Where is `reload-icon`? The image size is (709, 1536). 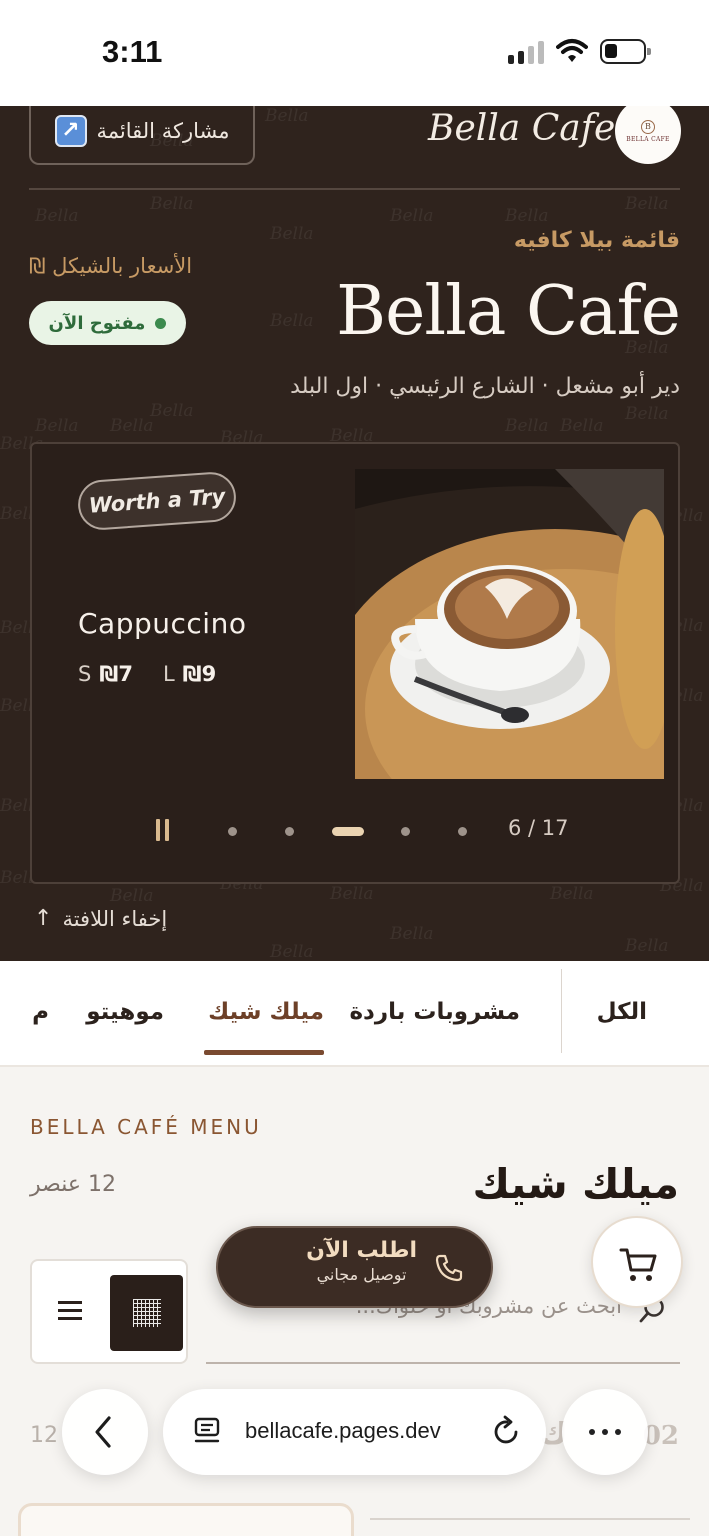 reload-icon is located at coordinates (507, 1432).